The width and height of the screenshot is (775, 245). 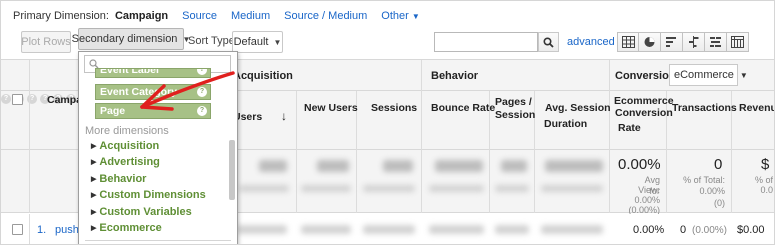 I want to click on view-switcher, so click(x=683, y=42).